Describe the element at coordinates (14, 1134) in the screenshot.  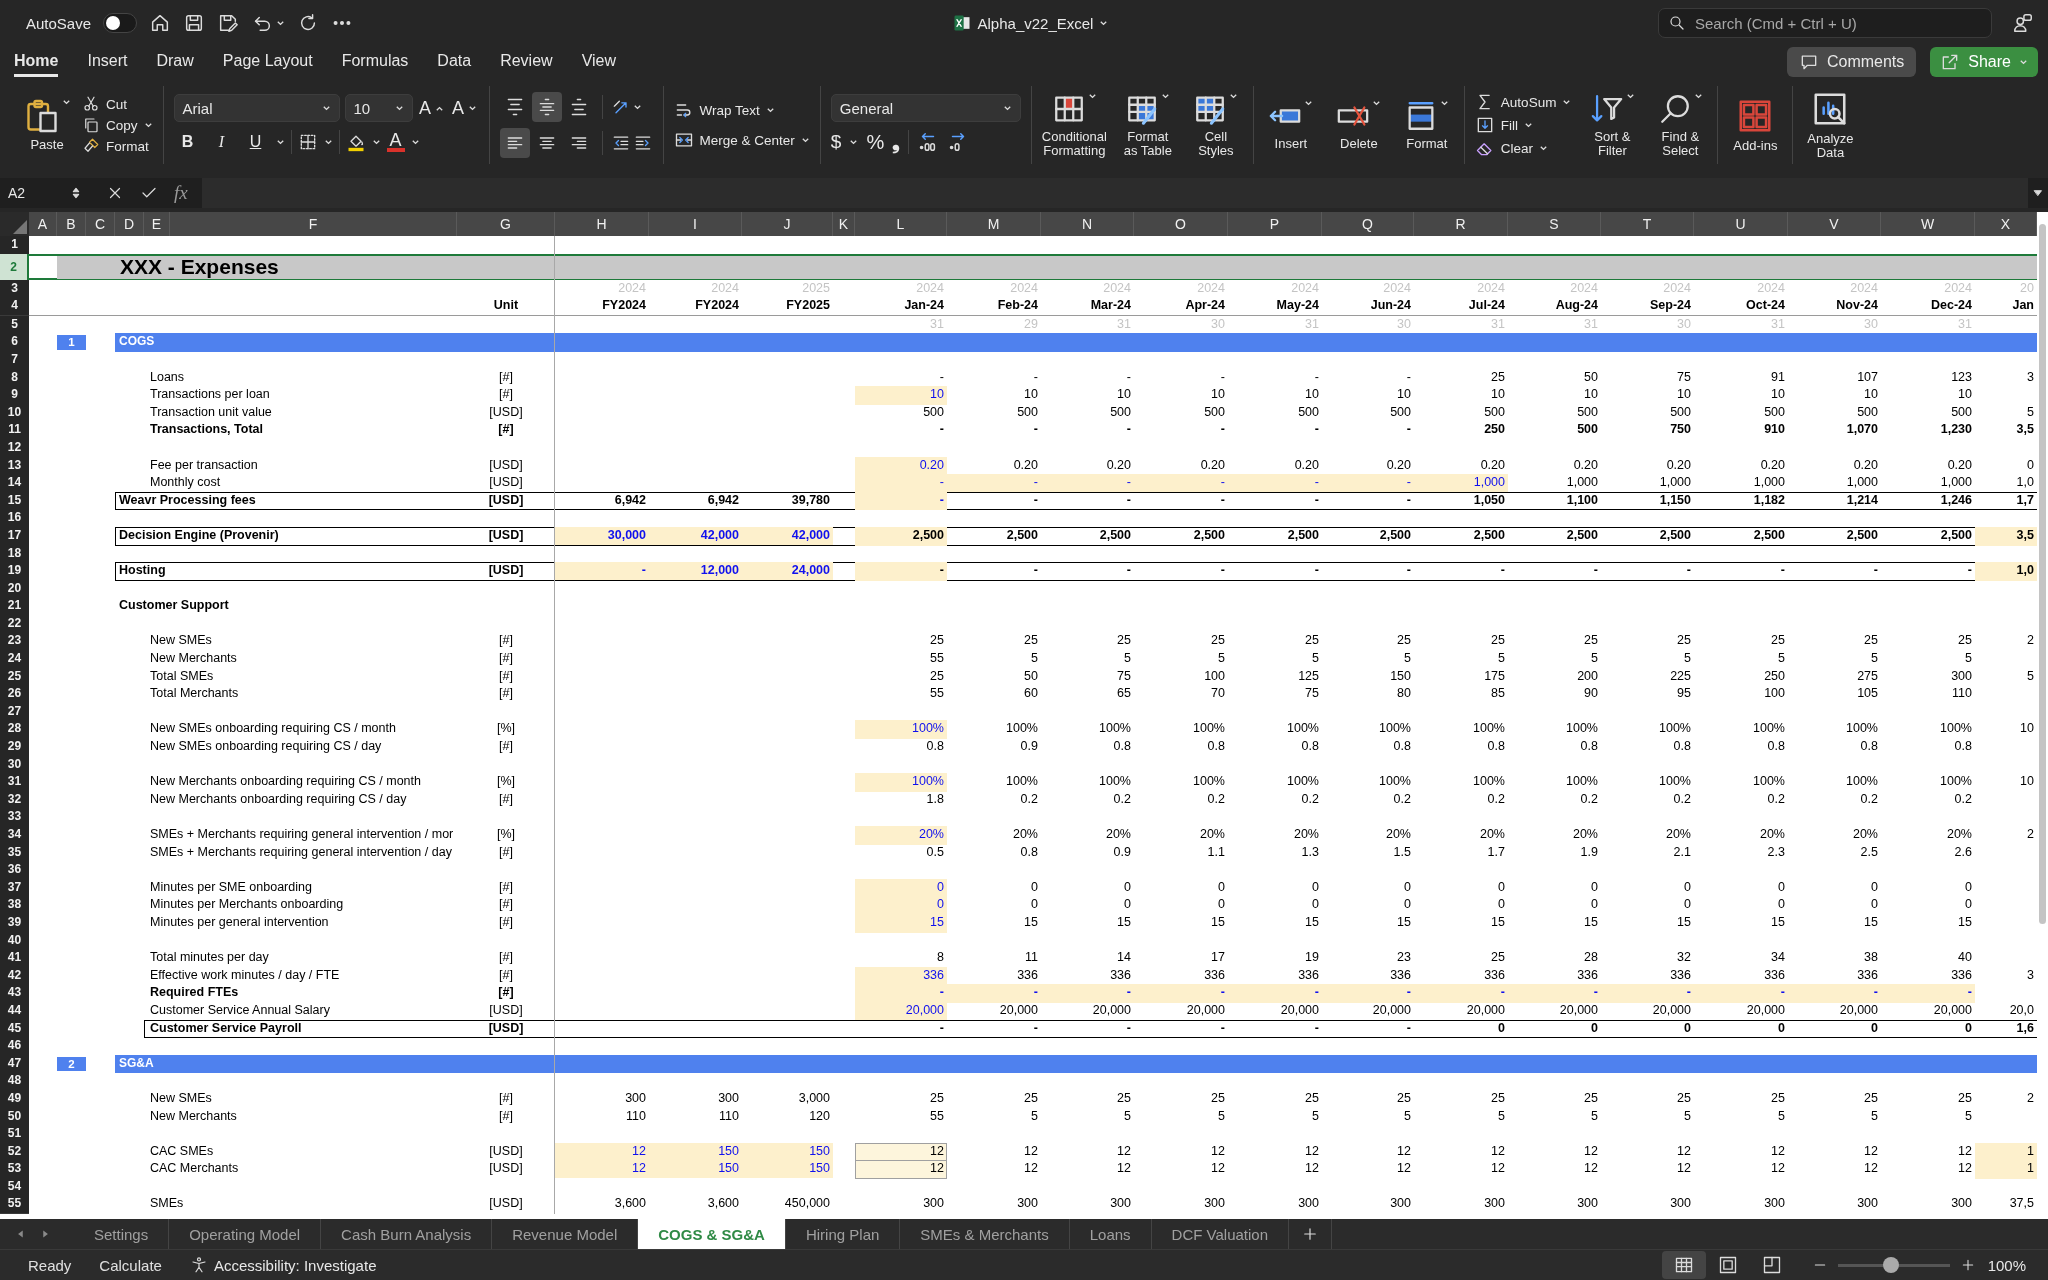
I see `row-header: 51` at that location.